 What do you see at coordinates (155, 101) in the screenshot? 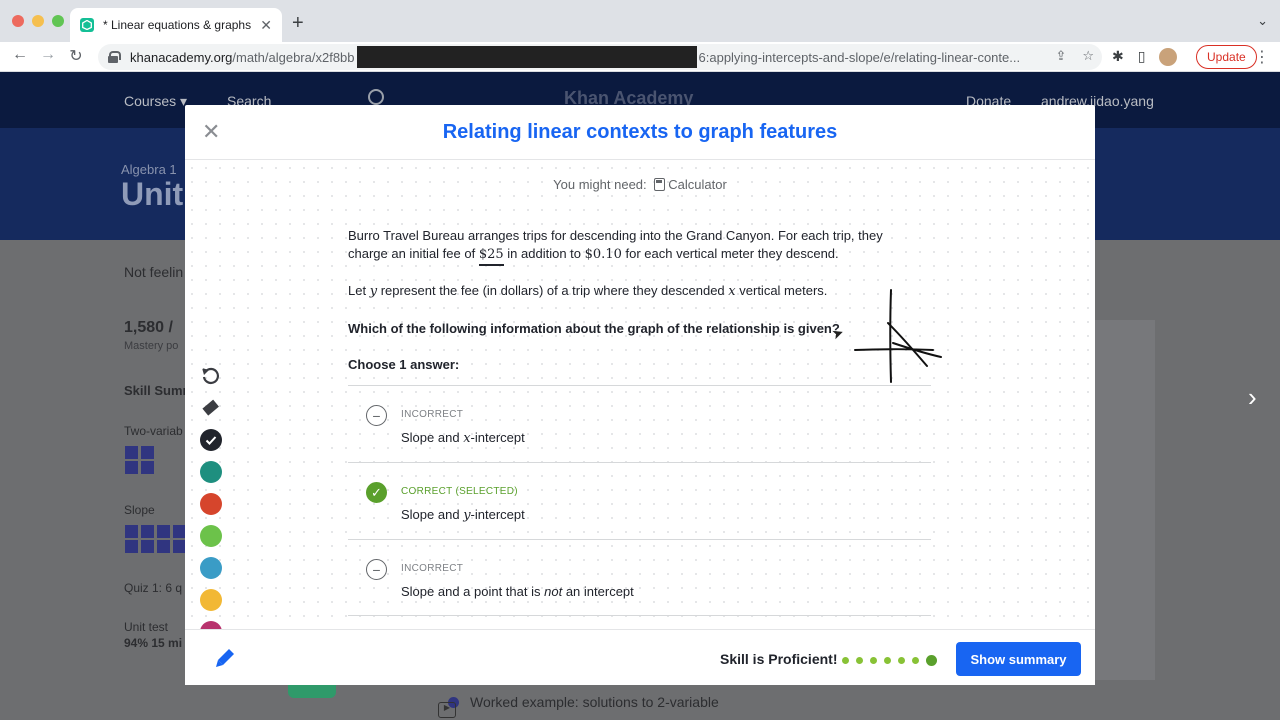
I see `courses-menu: Courses ▾` at bounding box center [155, 101].